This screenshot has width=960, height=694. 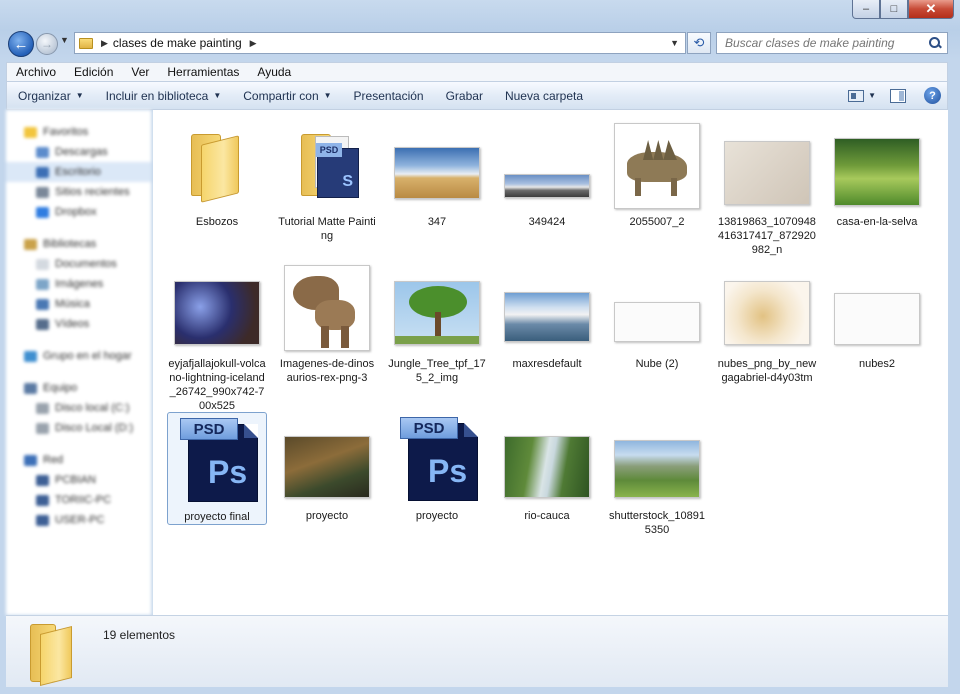 I want to click on share-button: Compartir con ▼, so click(x=287, y=96).